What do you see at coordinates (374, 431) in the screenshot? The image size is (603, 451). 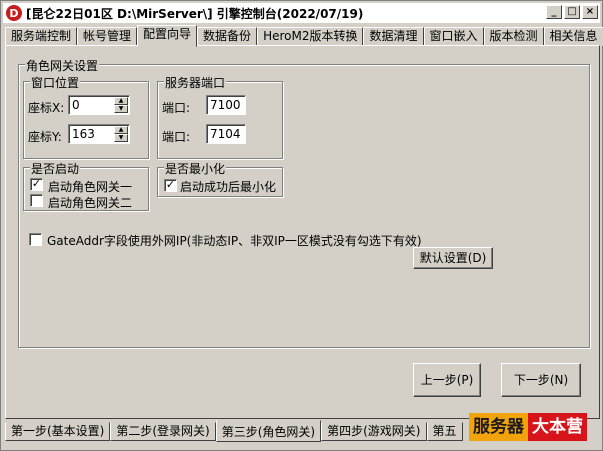 I see `step4-tab: 第四步(游戏网关)` at bounding box center [374, 431].